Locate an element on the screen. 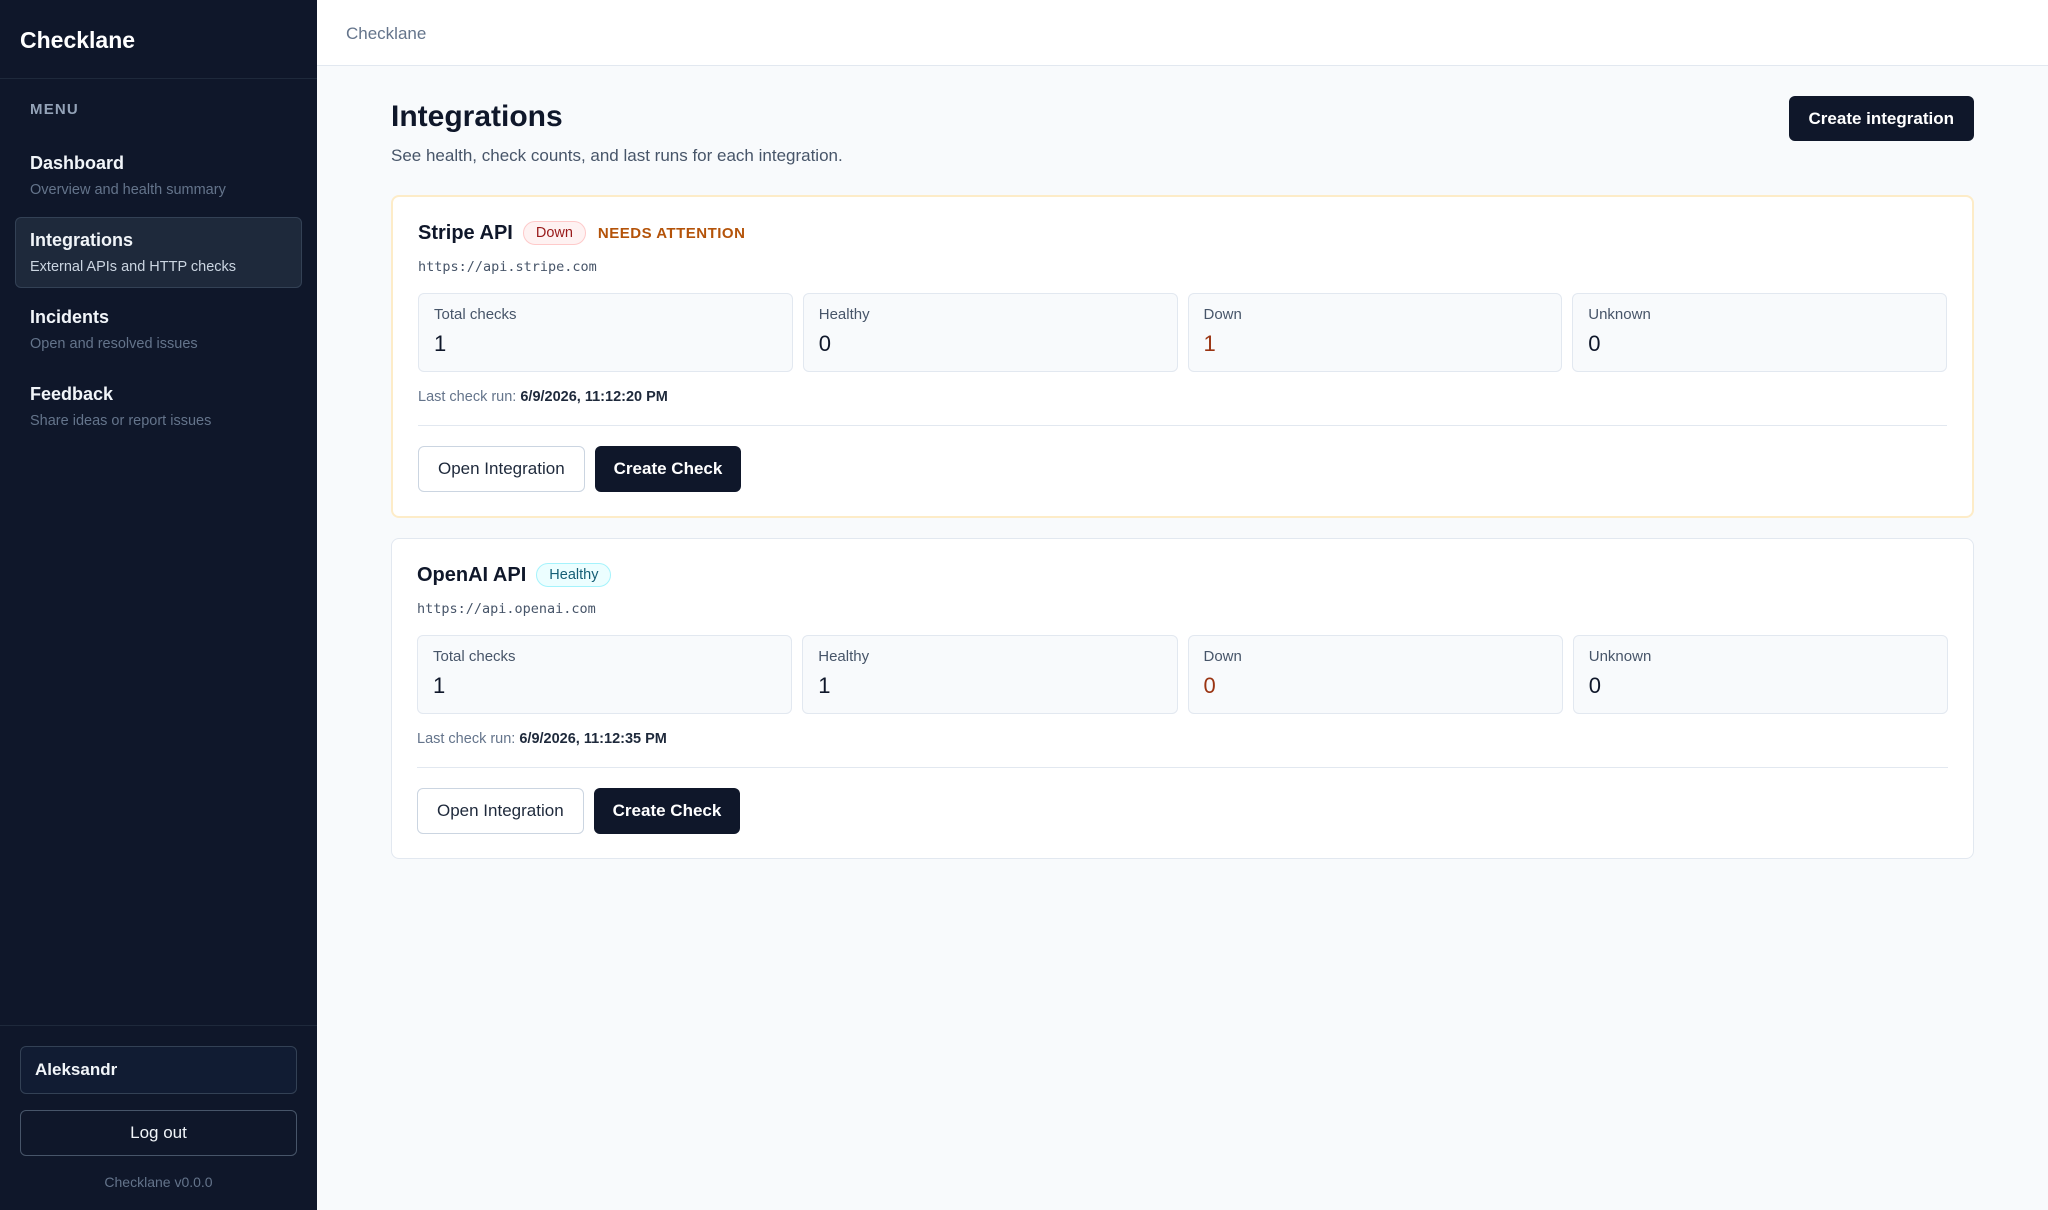 Image resolution: width=2048 pixels, height=1210 pixels. sidebar-item-label: Incidents is located at coordinates (70, 317).